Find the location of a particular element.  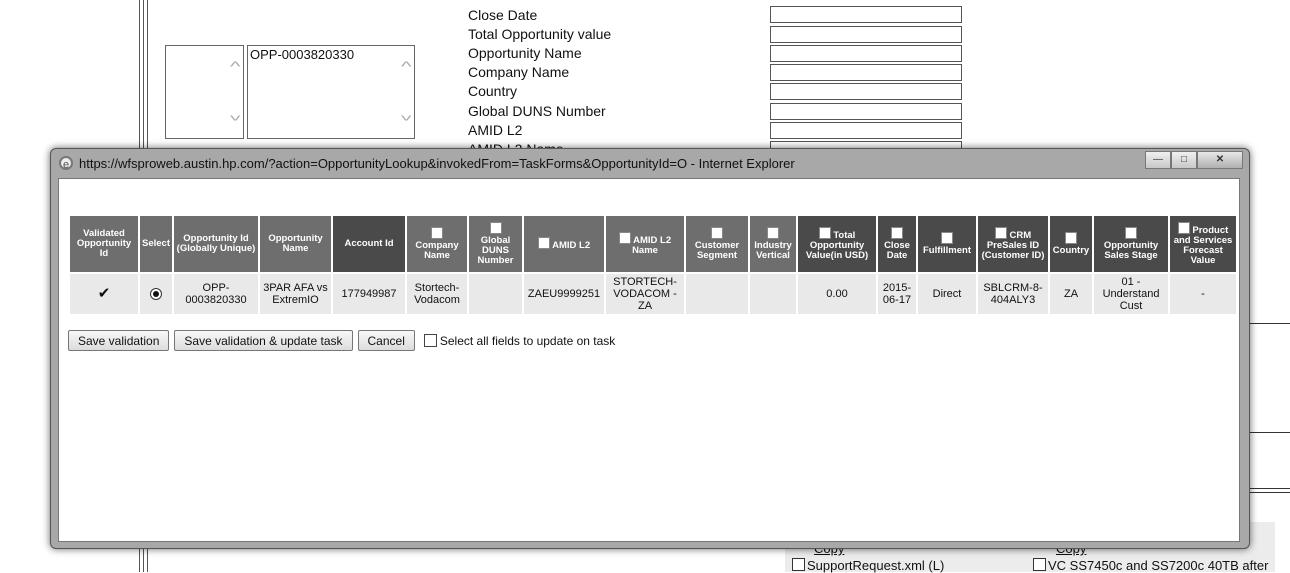

company-name-checkbox is located at coordinates (437, 233).